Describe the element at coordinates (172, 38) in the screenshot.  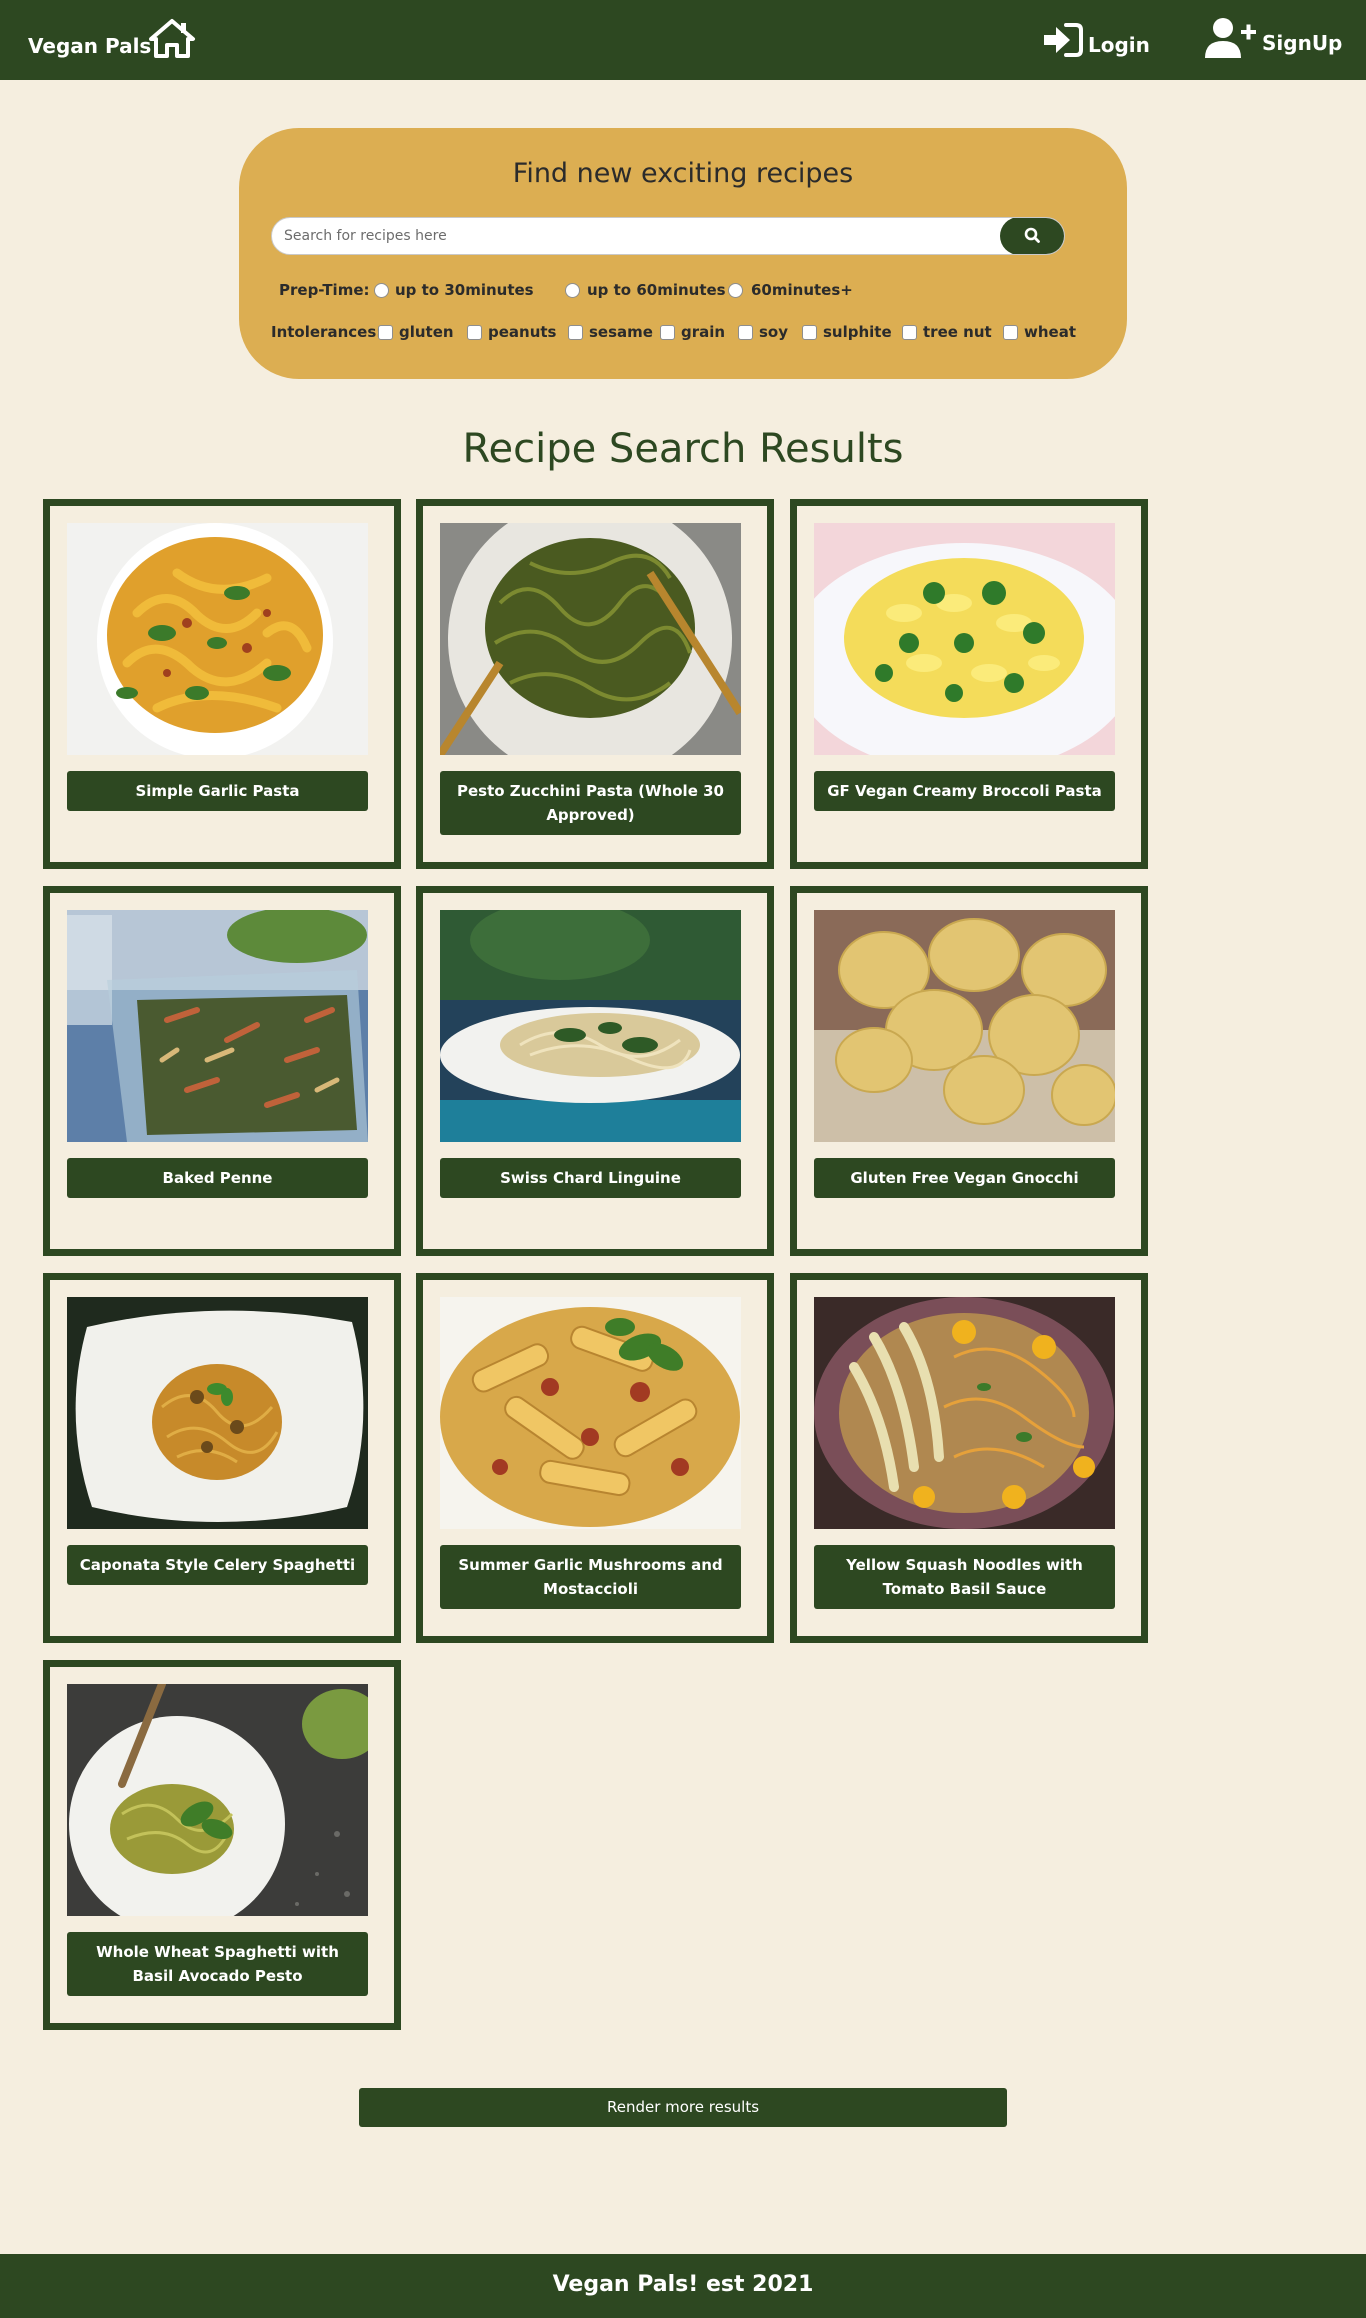
I see `home-icon` at that location.